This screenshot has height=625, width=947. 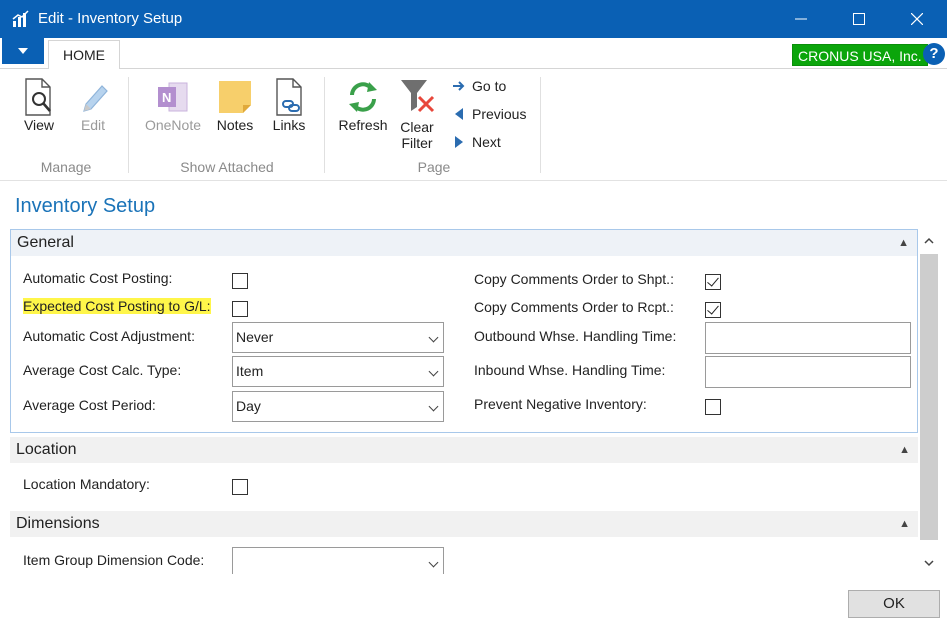 I want to click on view-button: View, so click(x=39, y=105).